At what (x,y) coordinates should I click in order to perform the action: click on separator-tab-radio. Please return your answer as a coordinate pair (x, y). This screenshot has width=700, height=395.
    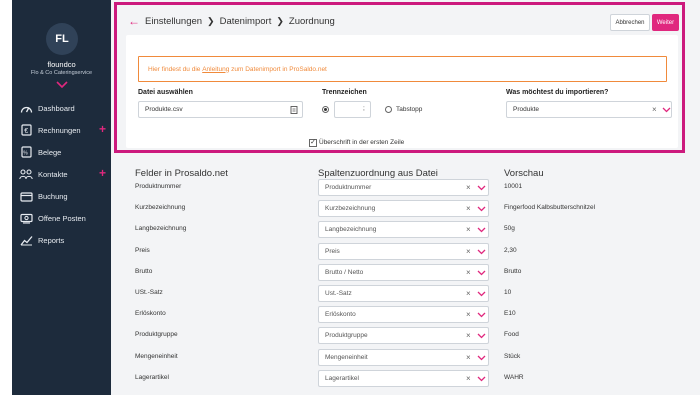
    Looking at the image, I should click on (388, 109).